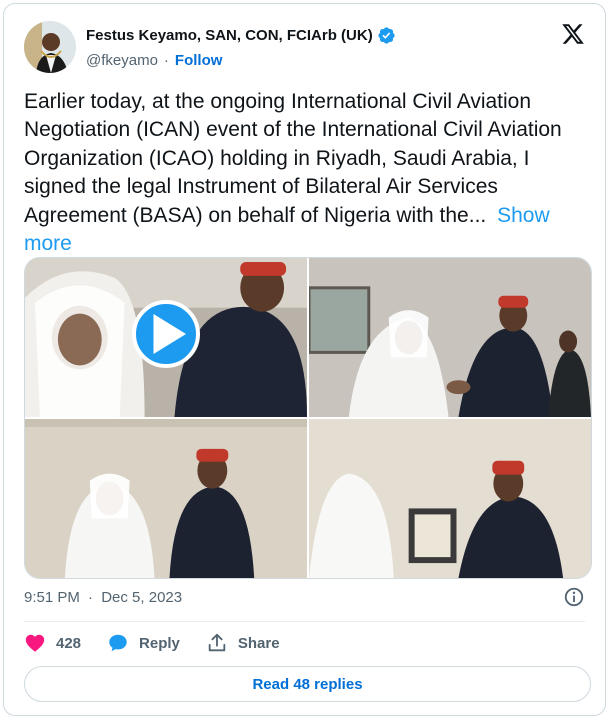  I want to click on photo-handshake, so click(450, 337).